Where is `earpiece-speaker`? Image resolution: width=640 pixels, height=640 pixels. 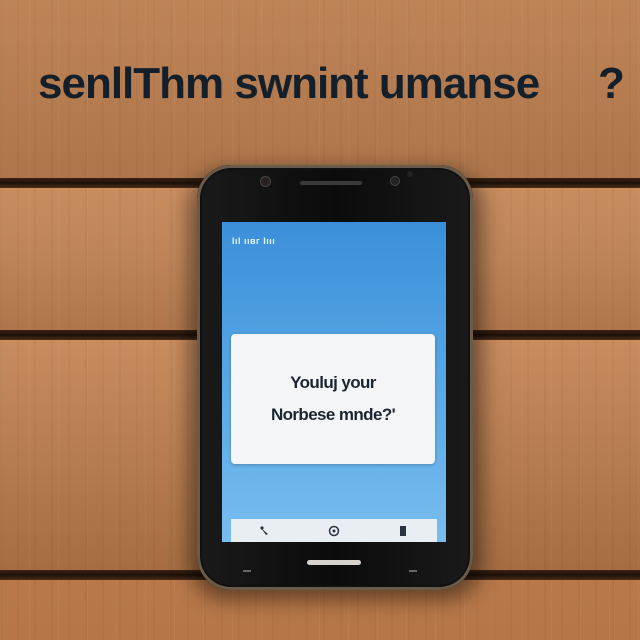 earpiece-speaker is located at coordinates (331, 183).